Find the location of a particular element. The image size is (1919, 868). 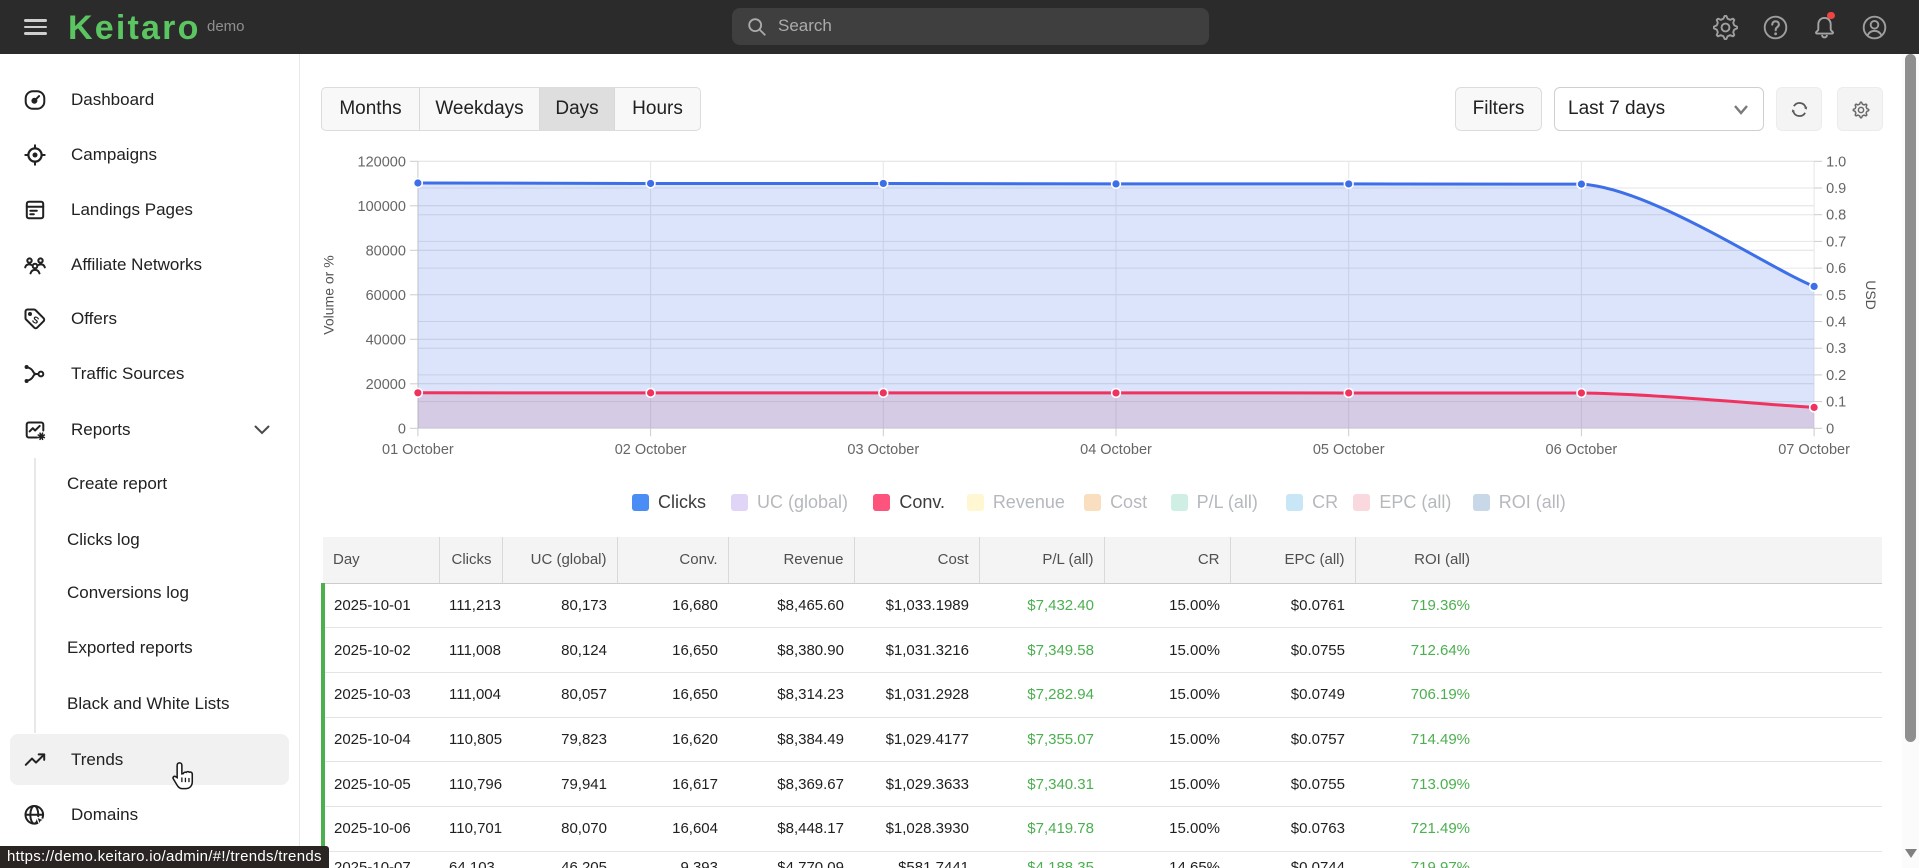

svg-text: 0.1 is located at coordinates (1836, 403).